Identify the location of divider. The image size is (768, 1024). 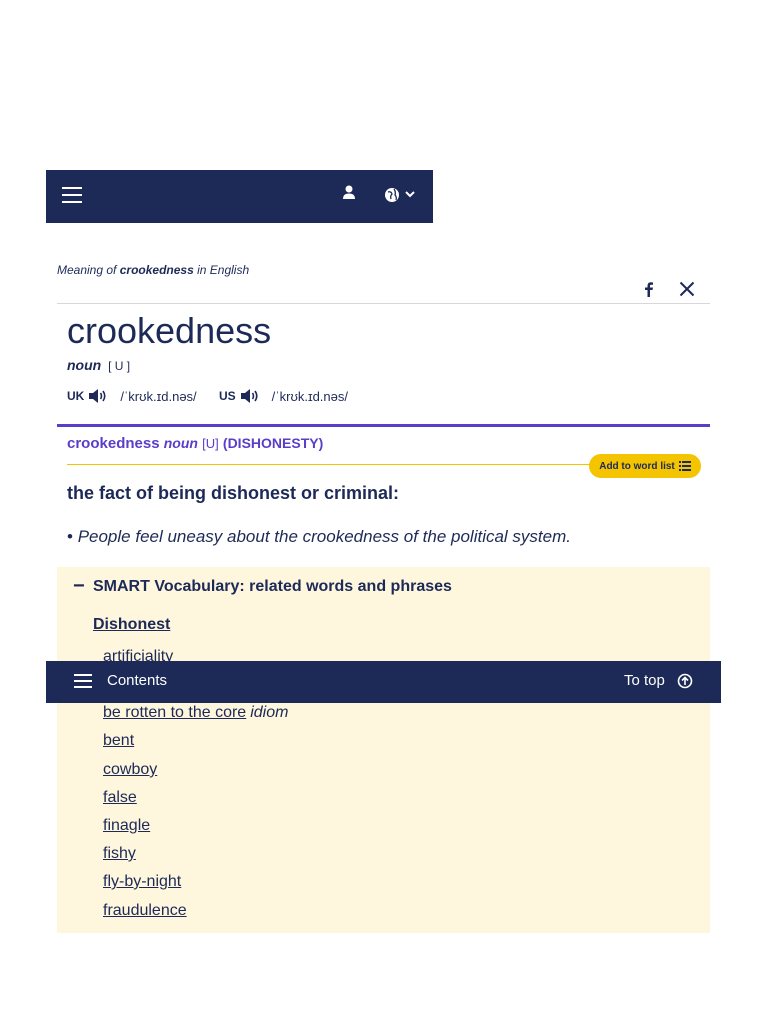
(383, 303).